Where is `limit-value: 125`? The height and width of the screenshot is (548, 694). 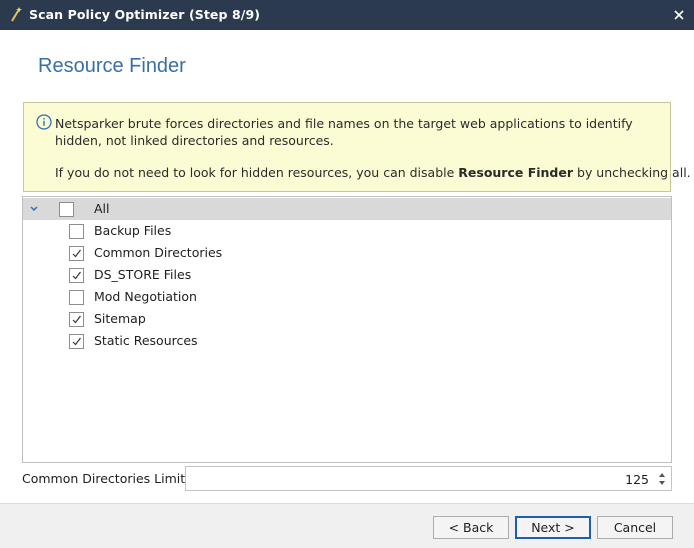 limit-value: 125 is located at coordinates (637, 479).